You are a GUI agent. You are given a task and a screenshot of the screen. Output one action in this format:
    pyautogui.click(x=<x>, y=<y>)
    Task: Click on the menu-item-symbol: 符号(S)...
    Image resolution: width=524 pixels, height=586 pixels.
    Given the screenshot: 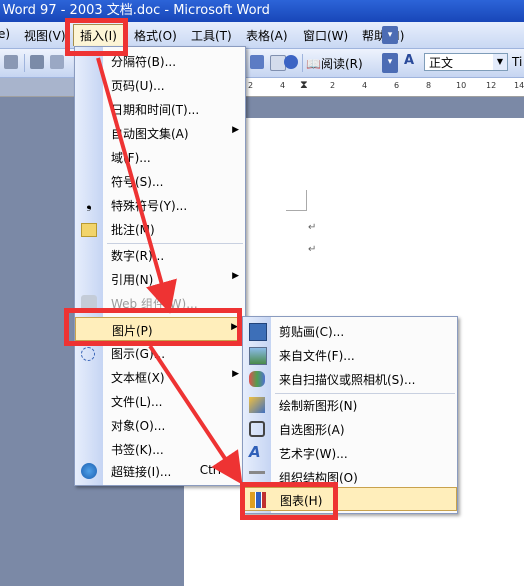 What is the action you would take?
    pyautogui.click(x=160, y=181)
    